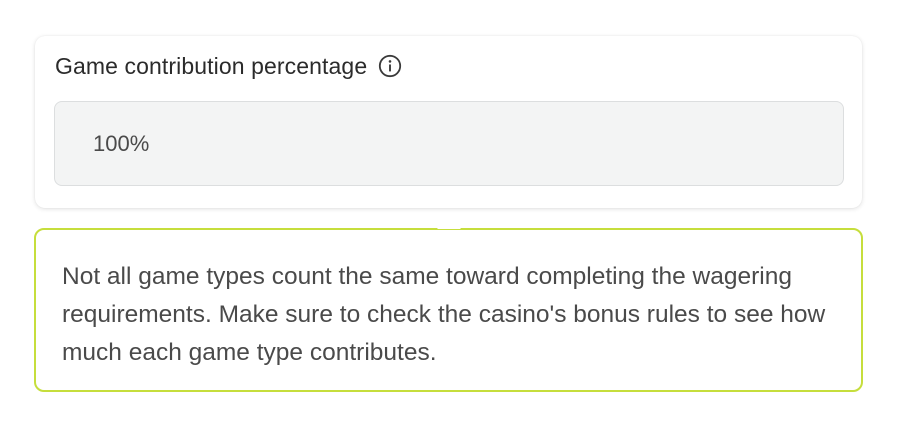 This screenshot has width=900, height=428. I want to click on info-icon-graphic, so click(390, 66).